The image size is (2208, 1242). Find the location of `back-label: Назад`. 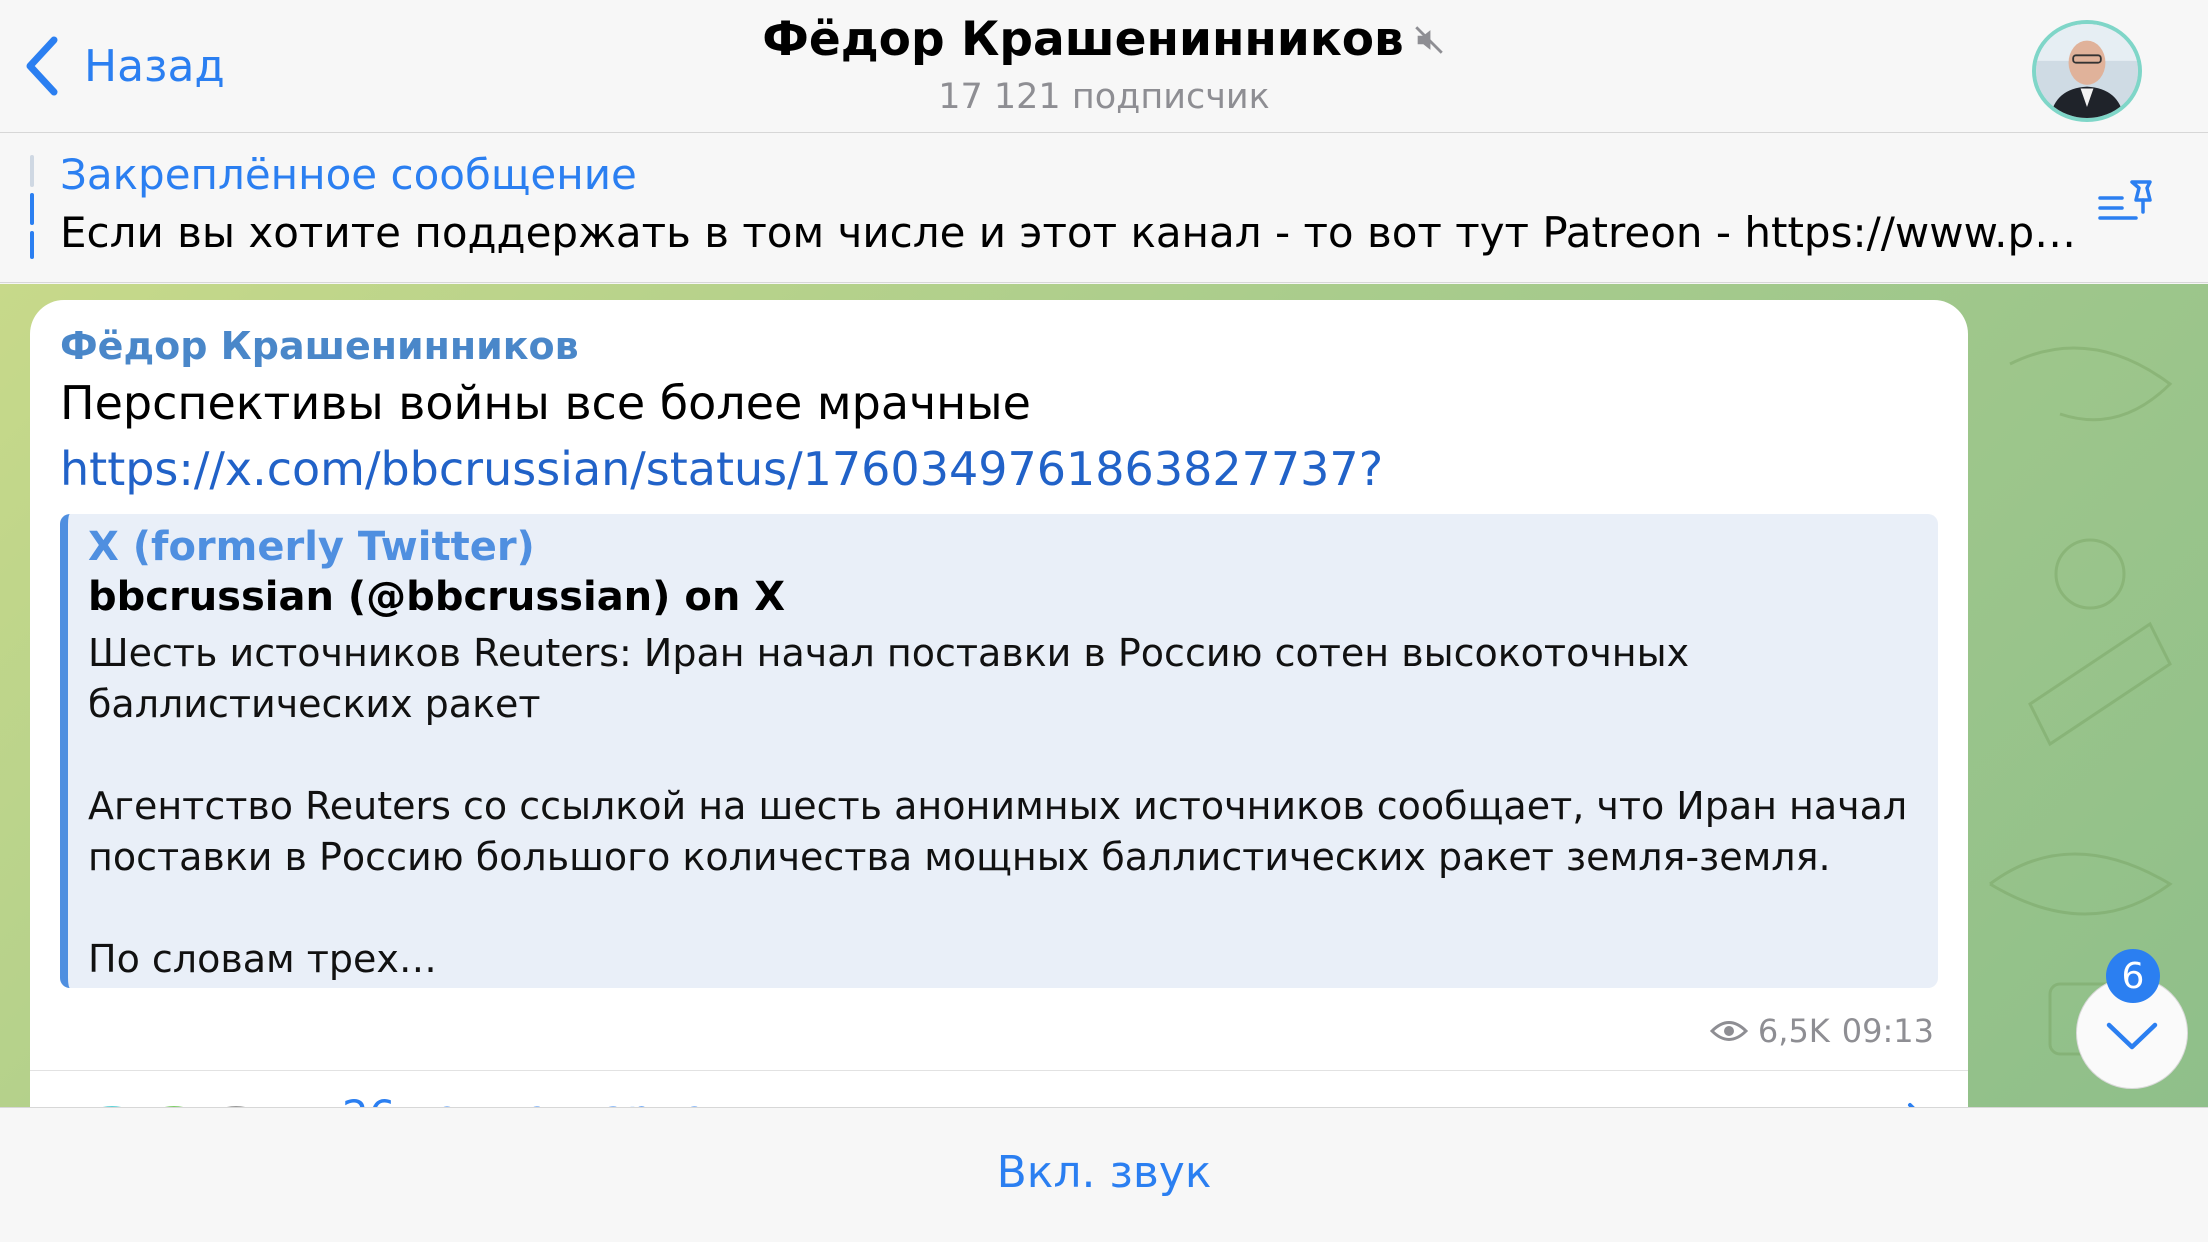

back-label: Назад is located at coordinates (154, 66).